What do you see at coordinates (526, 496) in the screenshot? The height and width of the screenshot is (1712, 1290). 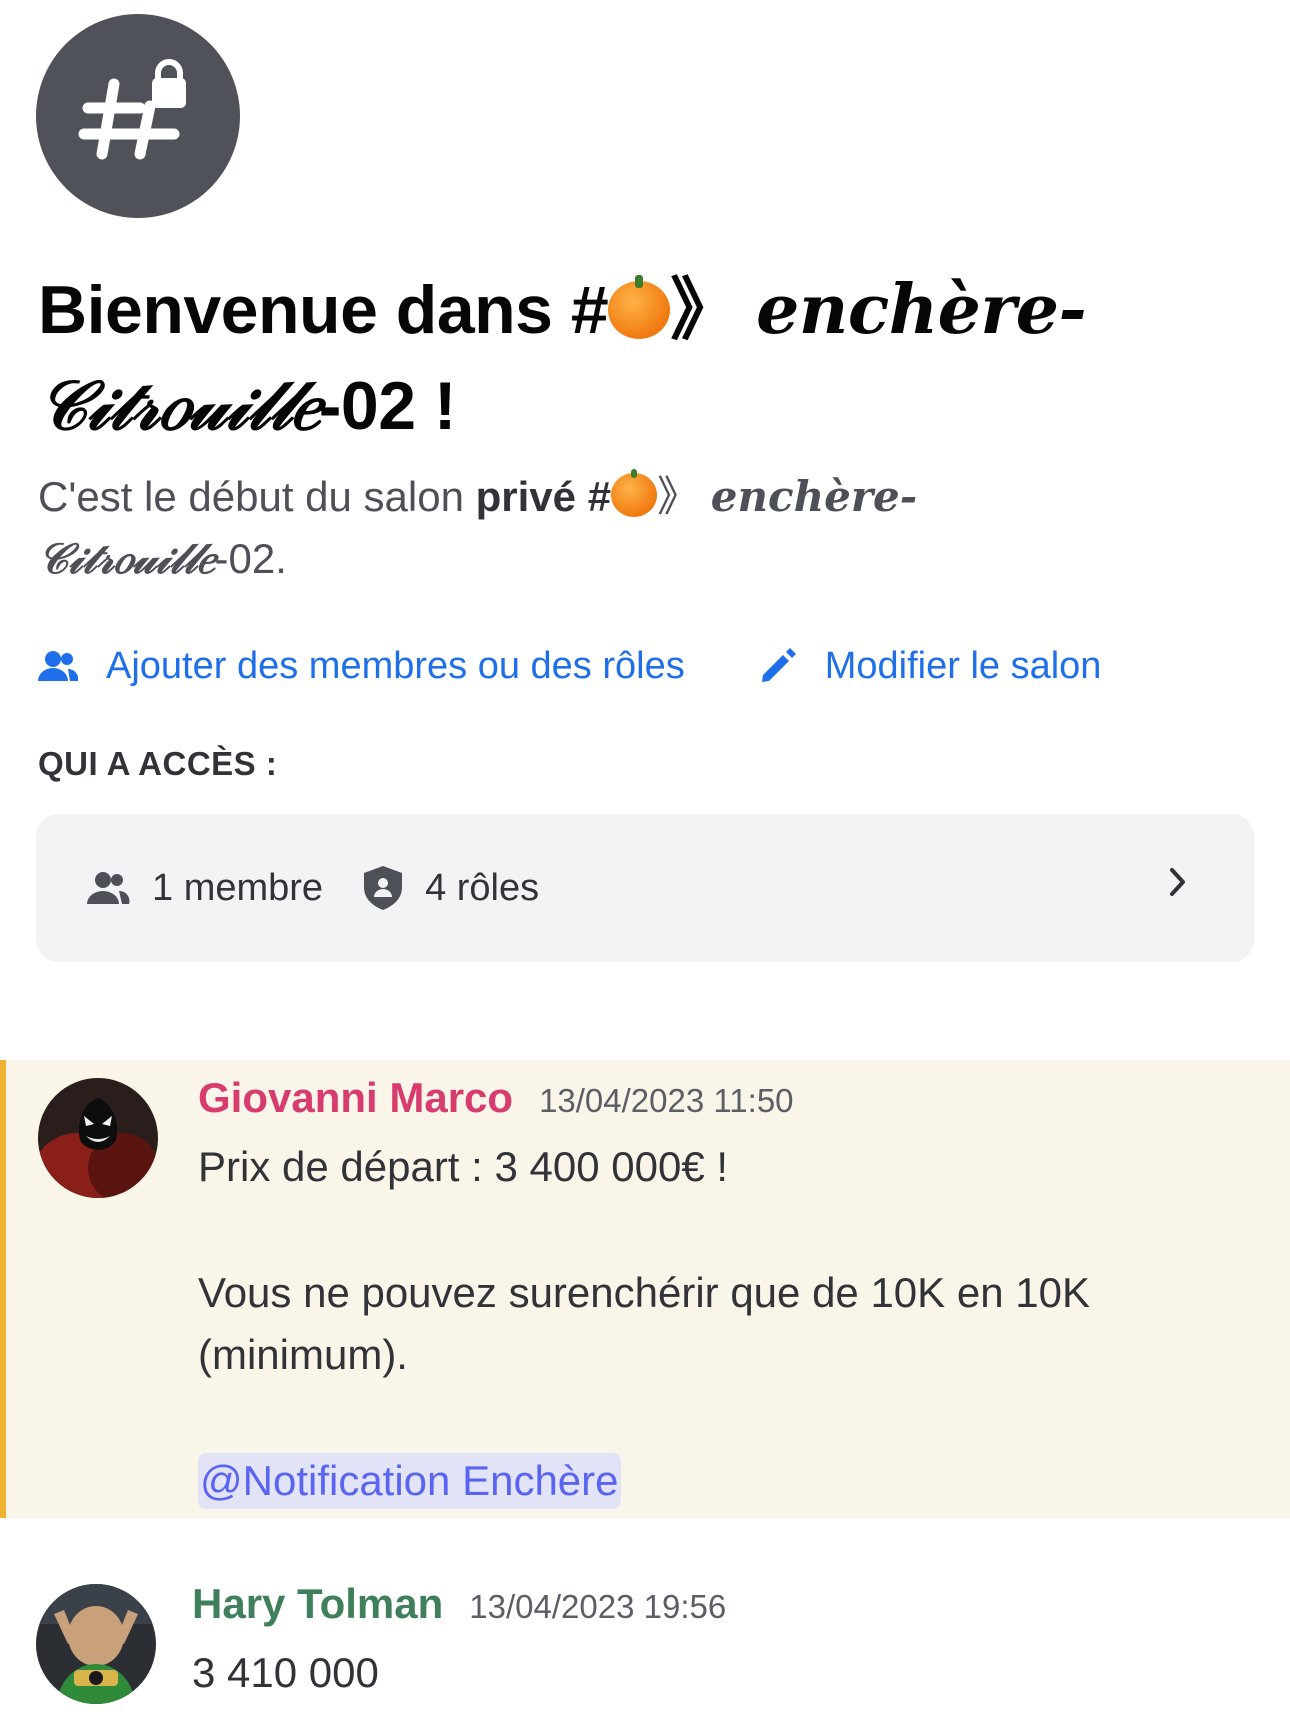 I see `subtitle-private: privé` at bounding box center [526, 496].